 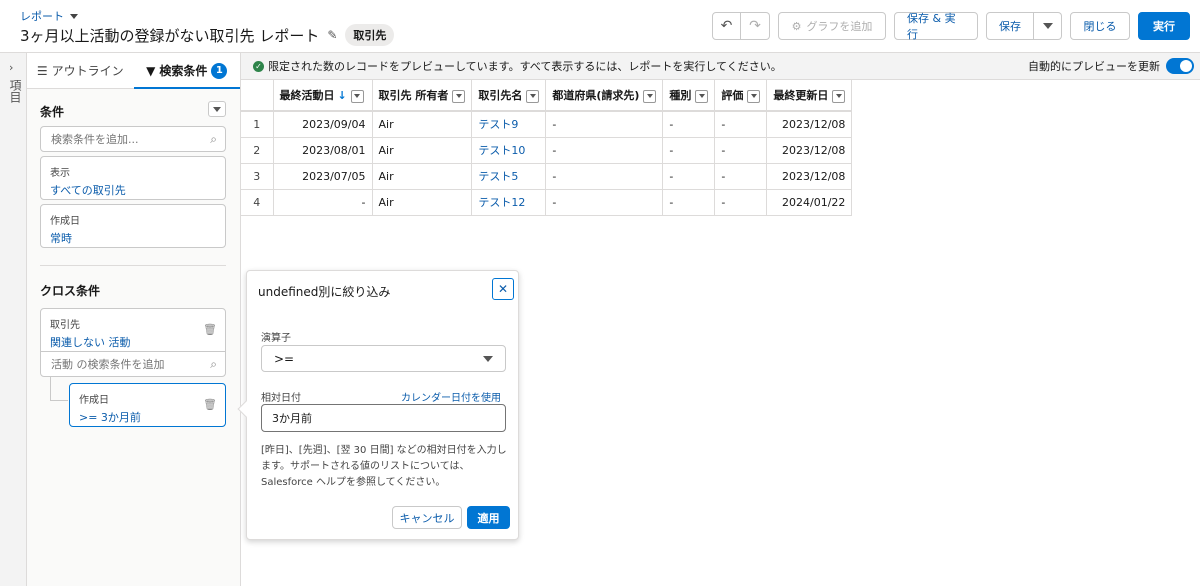 What do you see at coordinates (936, 26) in the screenshot?
I see `save-run-button: 保存 & 実行` at bounding box center [936, 26].